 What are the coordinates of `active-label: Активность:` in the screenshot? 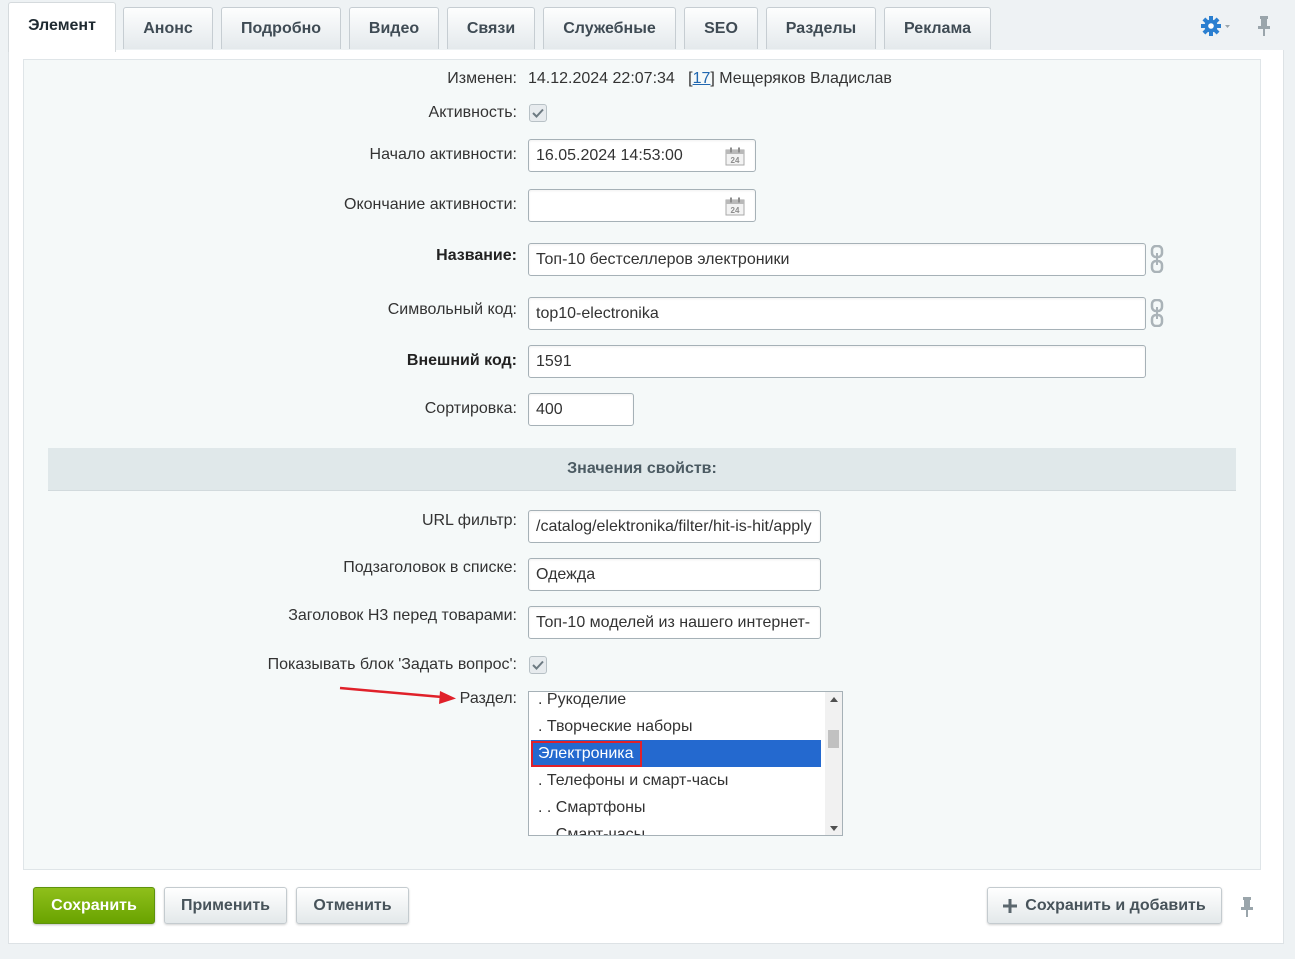 It's located at (472, 112).